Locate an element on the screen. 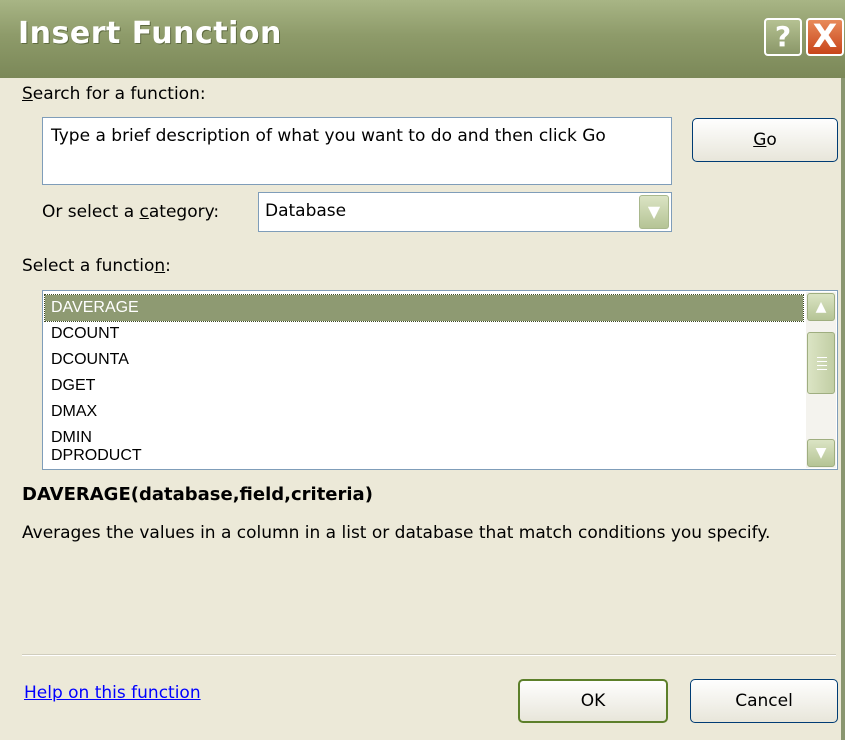 This screenshot has width=845, height=740. scroll-down-icon: ▼ is located at coordinates (821, 453).